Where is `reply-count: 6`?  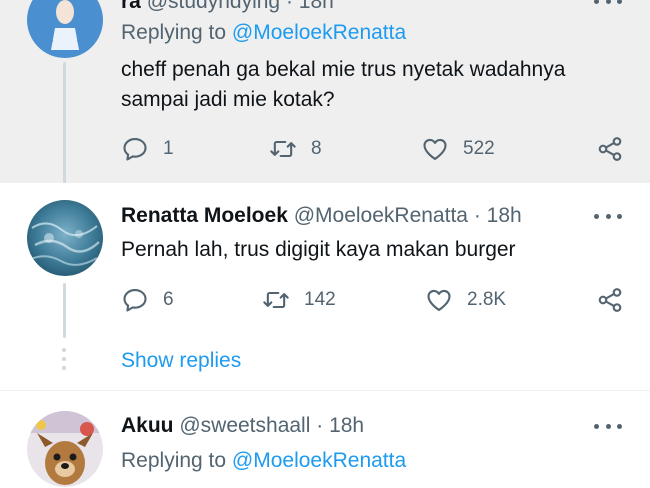
reply-count: 6 is located at coordinates (168, 299).